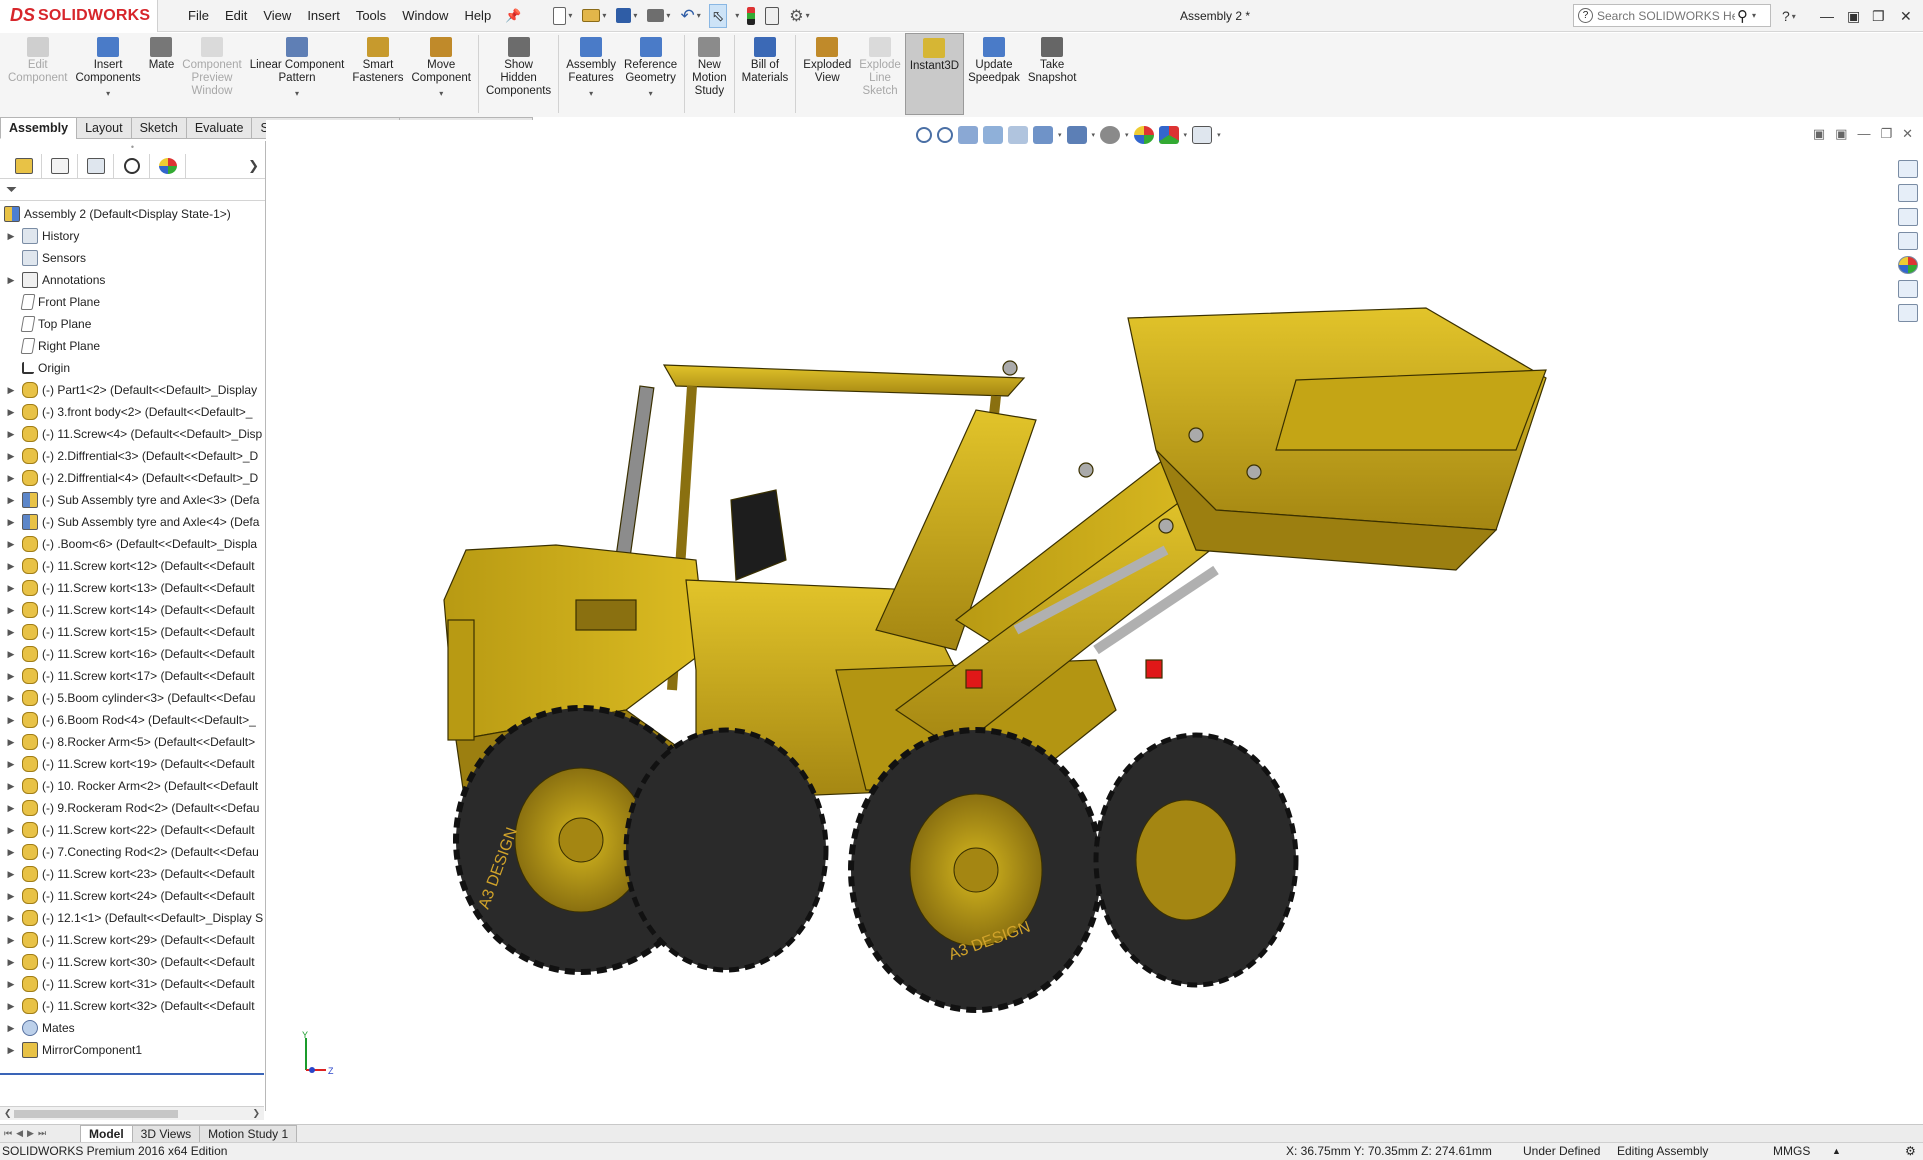 This screenshot has height=1160, width=1923. What do you see at coordinates (132, 830) in the screenshot?
I see `tree-item: ▶ (-) 11.Screw kort<22> (Default<<Default` at bounding box center [132, 830].